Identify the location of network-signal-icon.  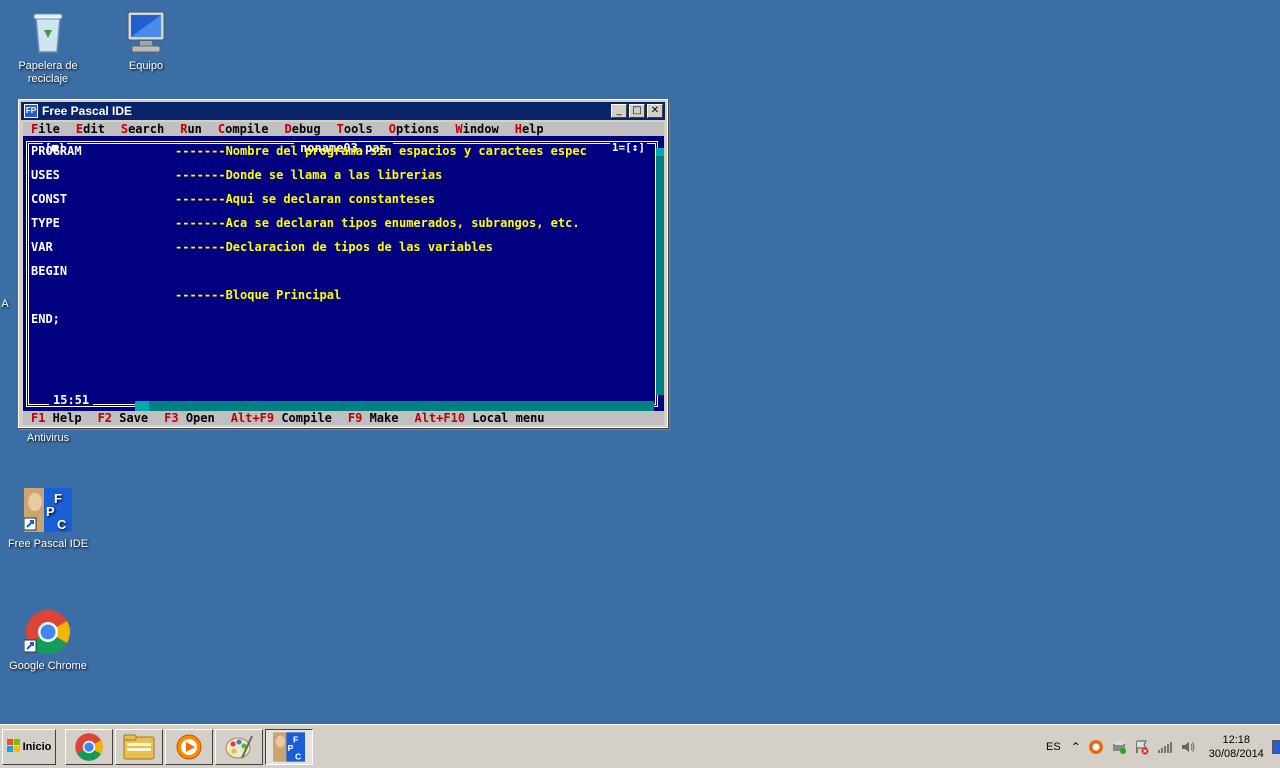
(1165, 747).